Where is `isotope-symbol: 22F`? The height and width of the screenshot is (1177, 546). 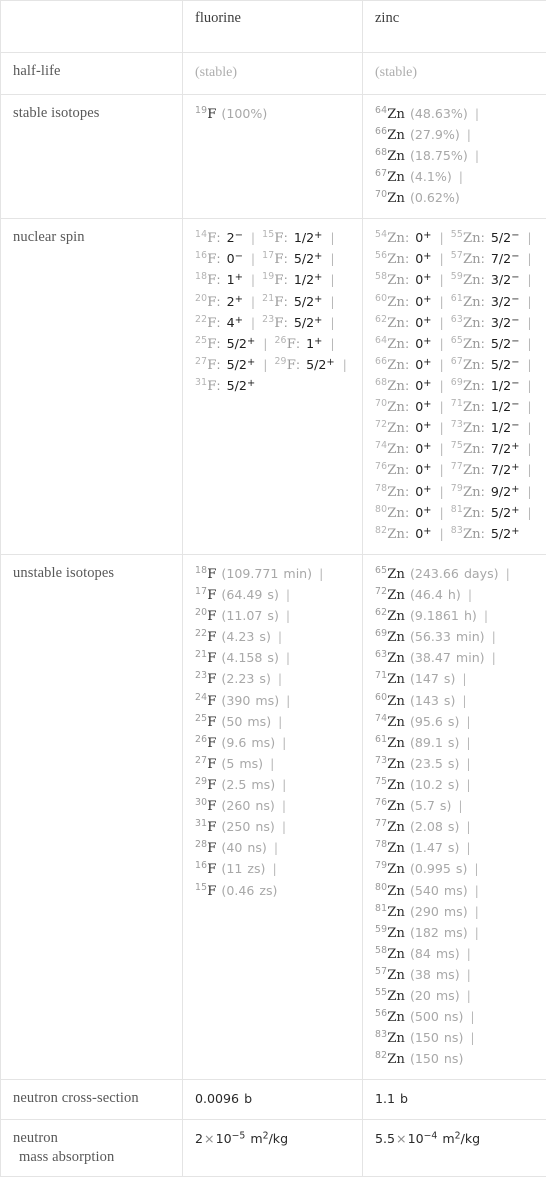 isotope-symbol: 22F is located at coordinates (205, 636).